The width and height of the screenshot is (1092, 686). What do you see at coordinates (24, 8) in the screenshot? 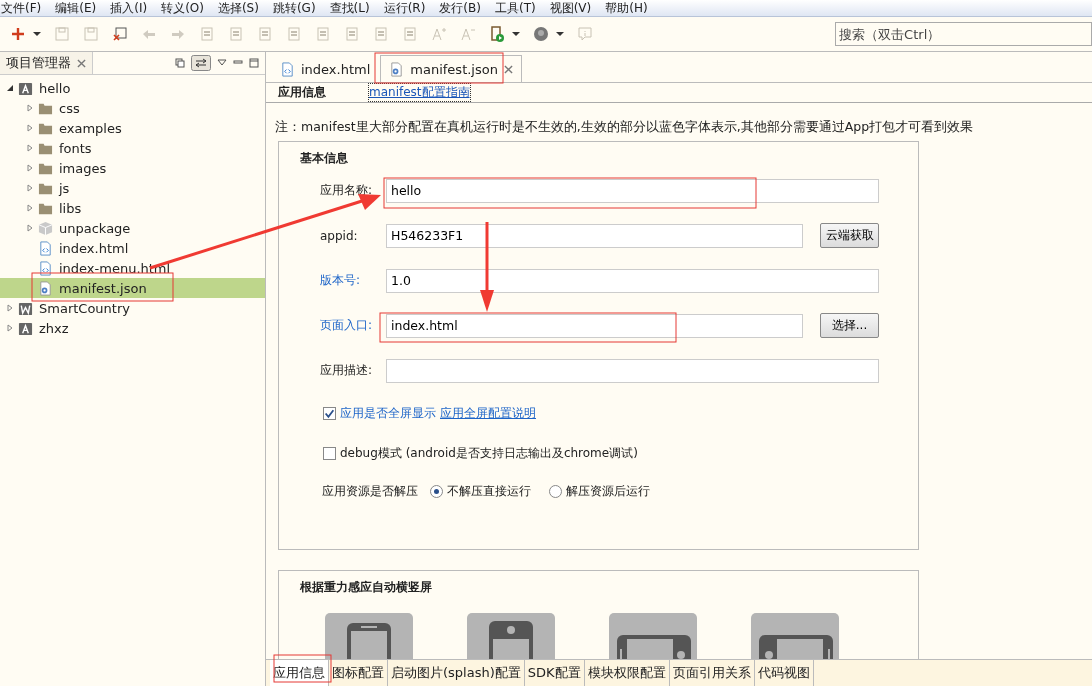
I see `menu-item: 文件(F)` at bounding box center [24, 8].